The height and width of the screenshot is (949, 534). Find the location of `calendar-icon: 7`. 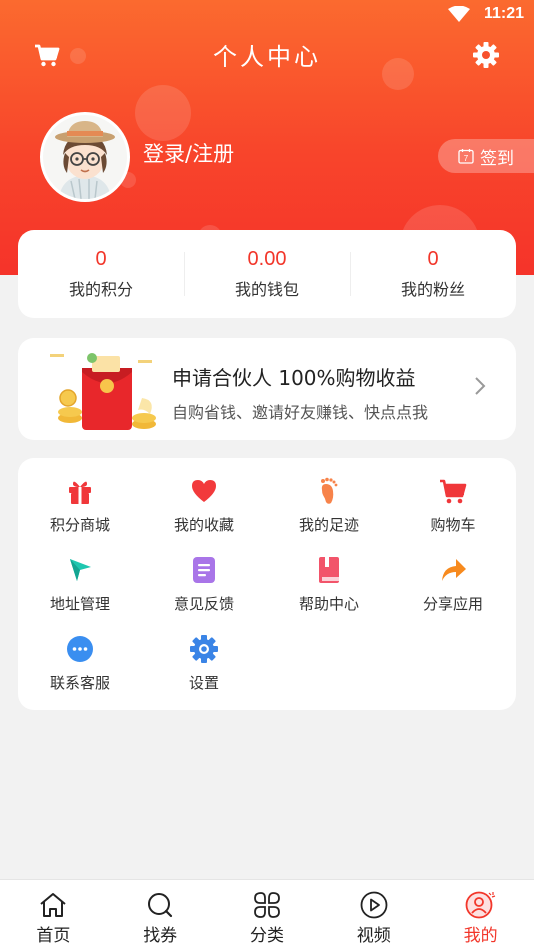

calendar-icon: 7 is located at coordinates (466, 156).